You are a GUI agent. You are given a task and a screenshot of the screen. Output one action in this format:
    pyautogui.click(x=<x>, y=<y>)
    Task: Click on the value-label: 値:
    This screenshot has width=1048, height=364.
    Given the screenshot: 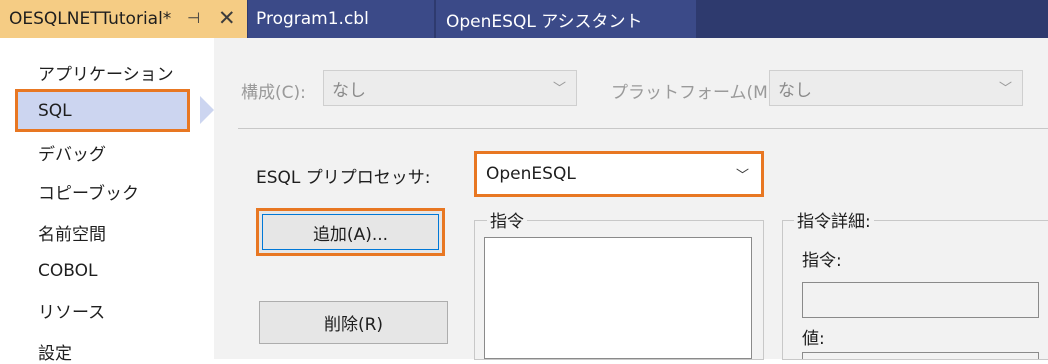 What is the action you would take?
    pyautogui.click(x=813, y=339)
    